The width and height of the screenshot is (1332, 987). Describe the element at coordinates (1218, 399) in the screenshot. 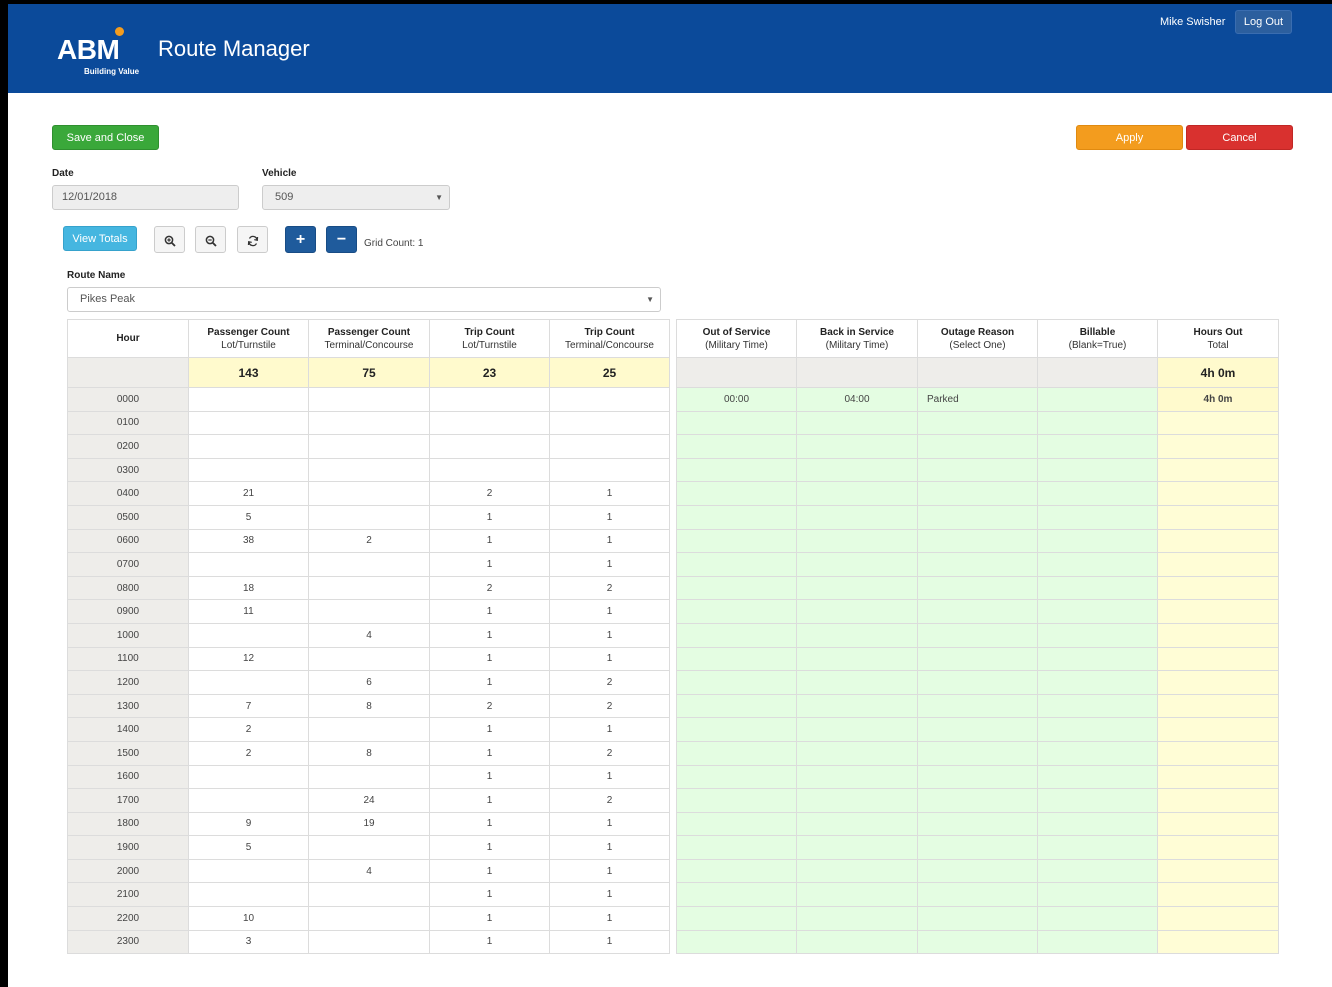

I see `outage-cell: 4h 0m` at that location.